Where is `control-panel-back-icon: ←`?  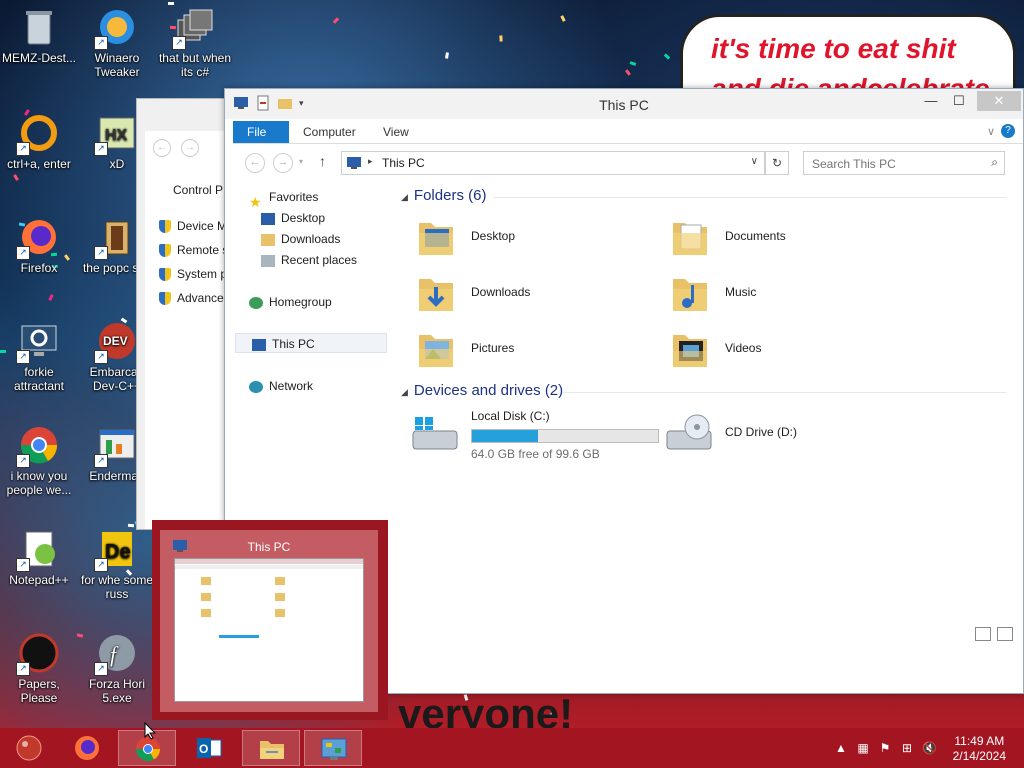 control-panel-back-icon: ← is located at coordinates (162, 148).